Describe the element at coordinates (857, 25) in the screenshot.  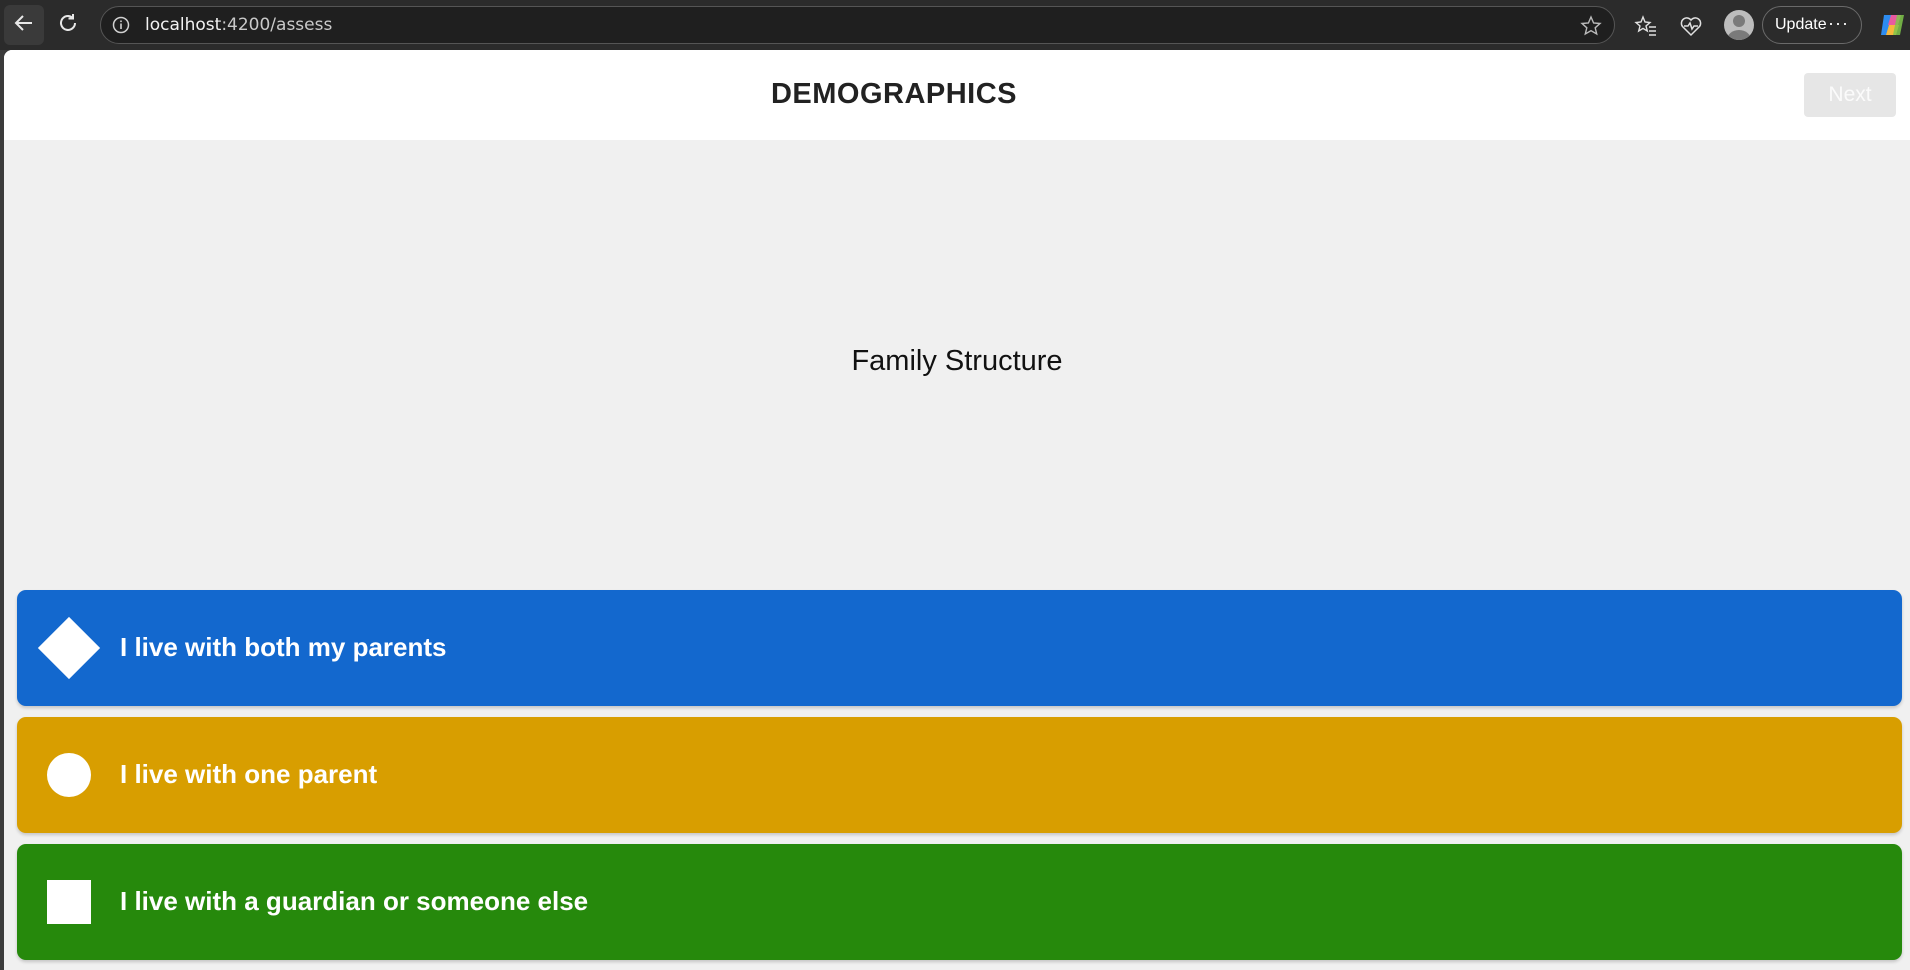
I see `address-bar: localhost:4200/assess` at that location.